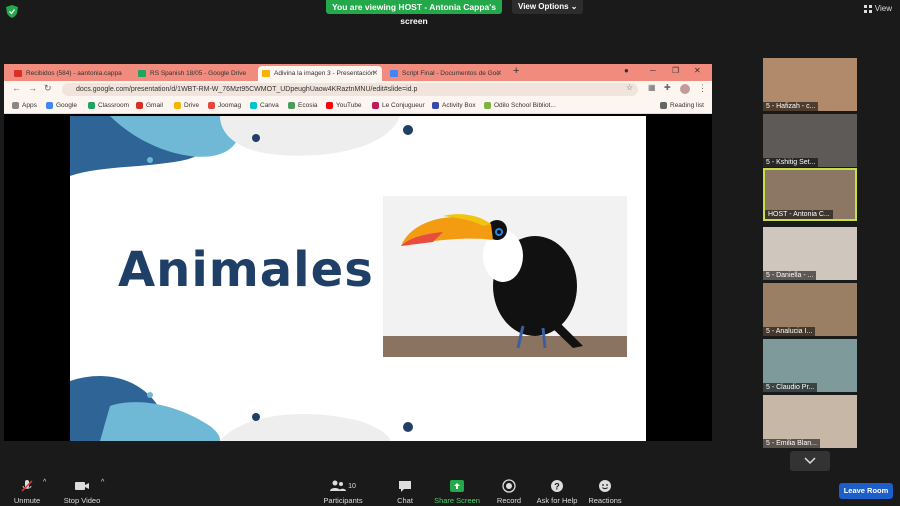 Image resolution: width=900 pixels, height=506 pixels. I want to click on chat-button: Chat, so click(405, 489).